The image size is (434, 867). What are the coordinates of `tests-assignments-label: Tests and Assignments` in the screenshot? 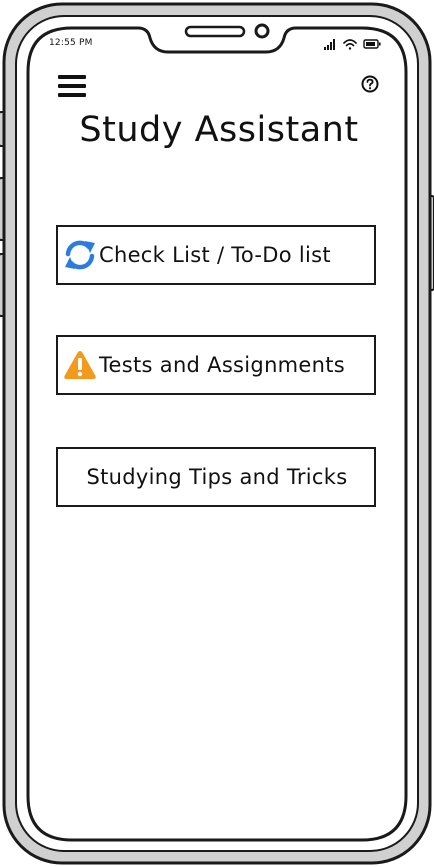 It's located at (222, 365).